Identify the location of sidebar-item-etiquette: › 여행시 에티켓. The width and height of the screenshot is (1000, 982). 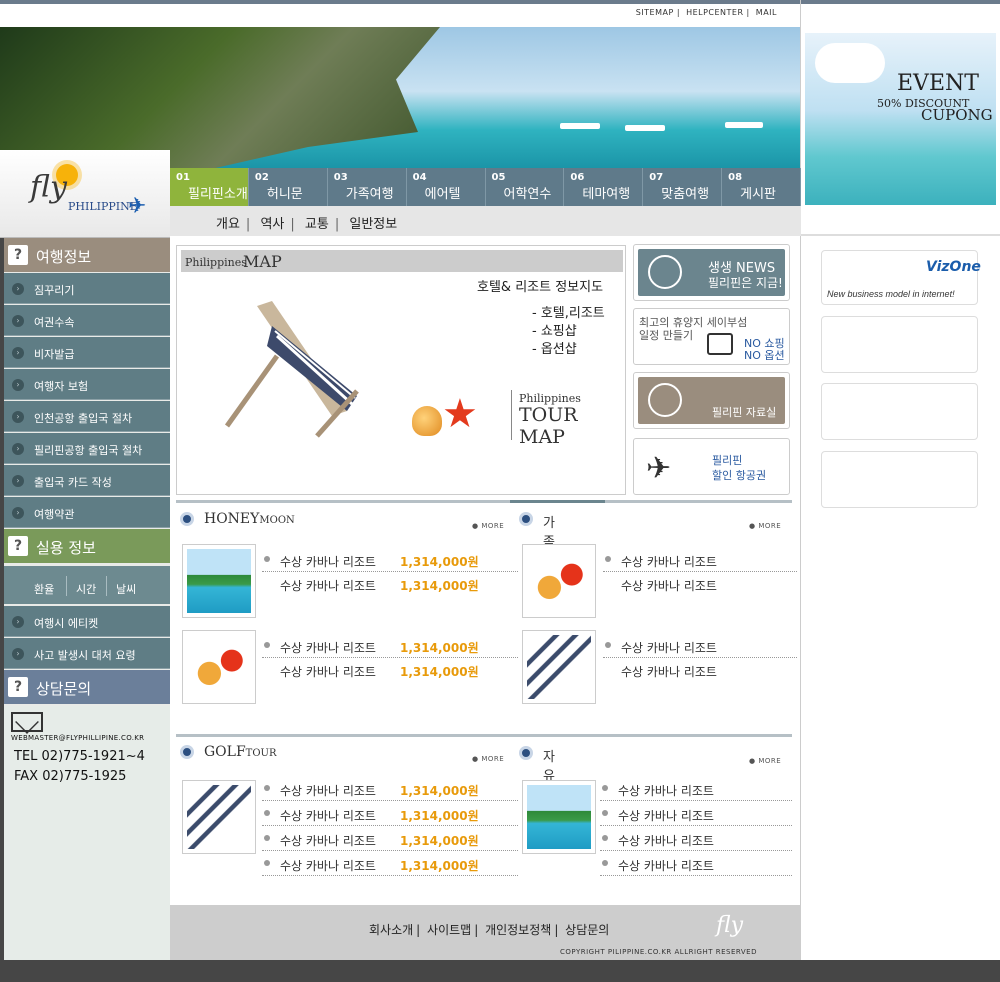
(86, 621).